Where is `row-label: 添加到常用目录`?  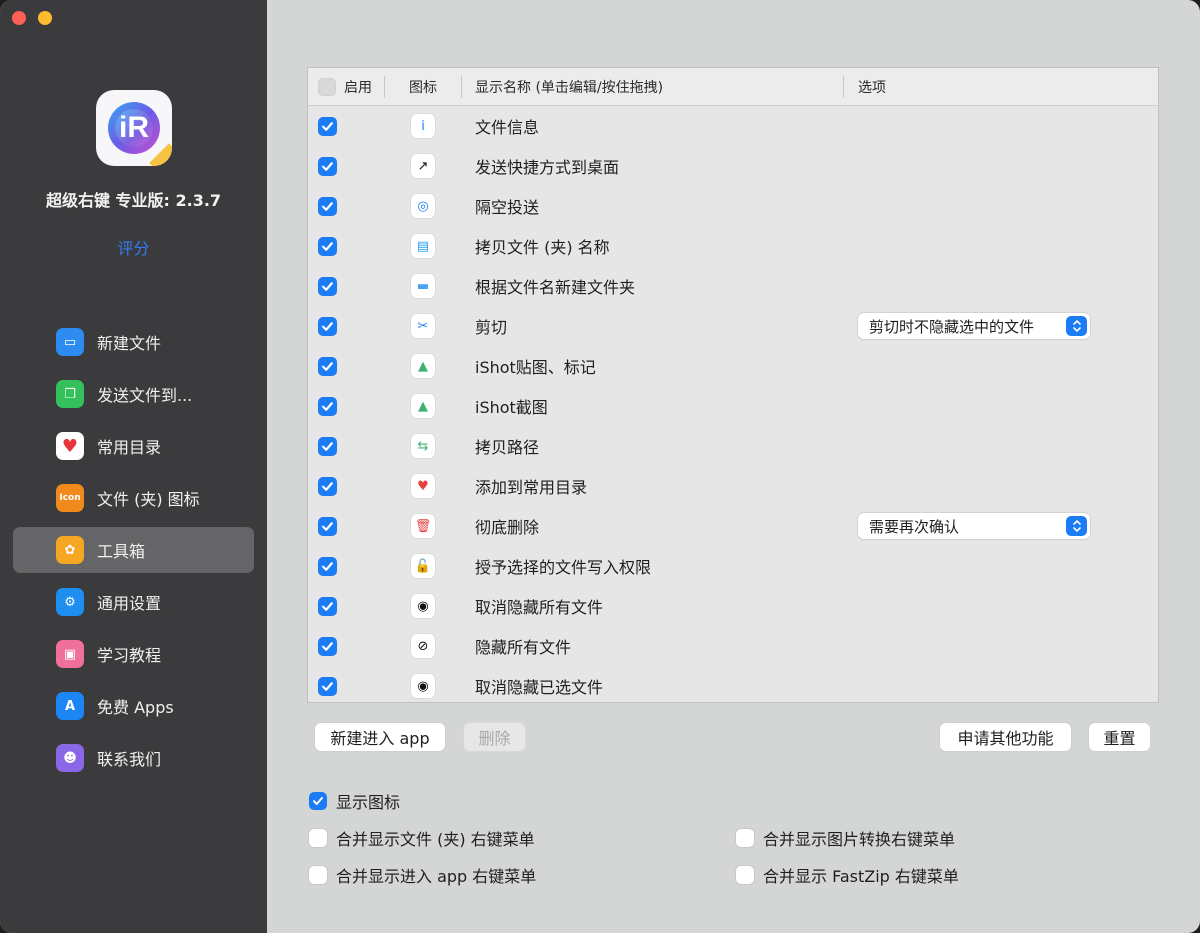
row-label: 添加到常用目录 is located at coordinates (531, 486).